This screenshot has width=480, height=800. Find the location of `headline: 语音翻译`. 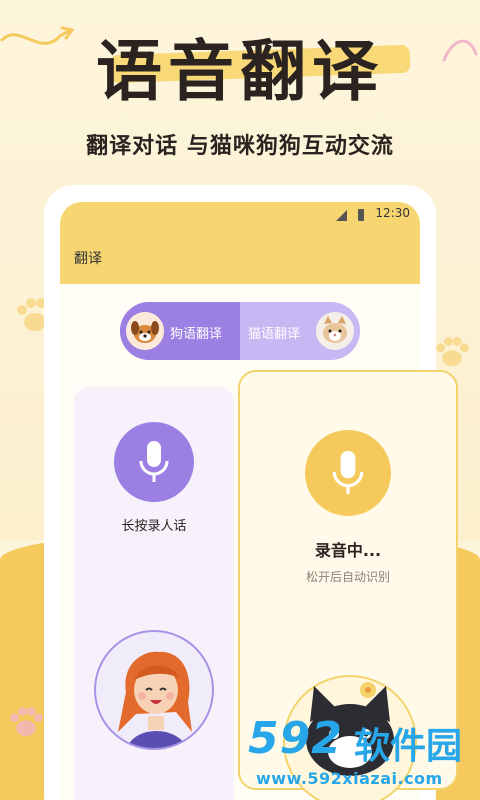

headline: 语音翻译 is located at coordinates (240, 71).